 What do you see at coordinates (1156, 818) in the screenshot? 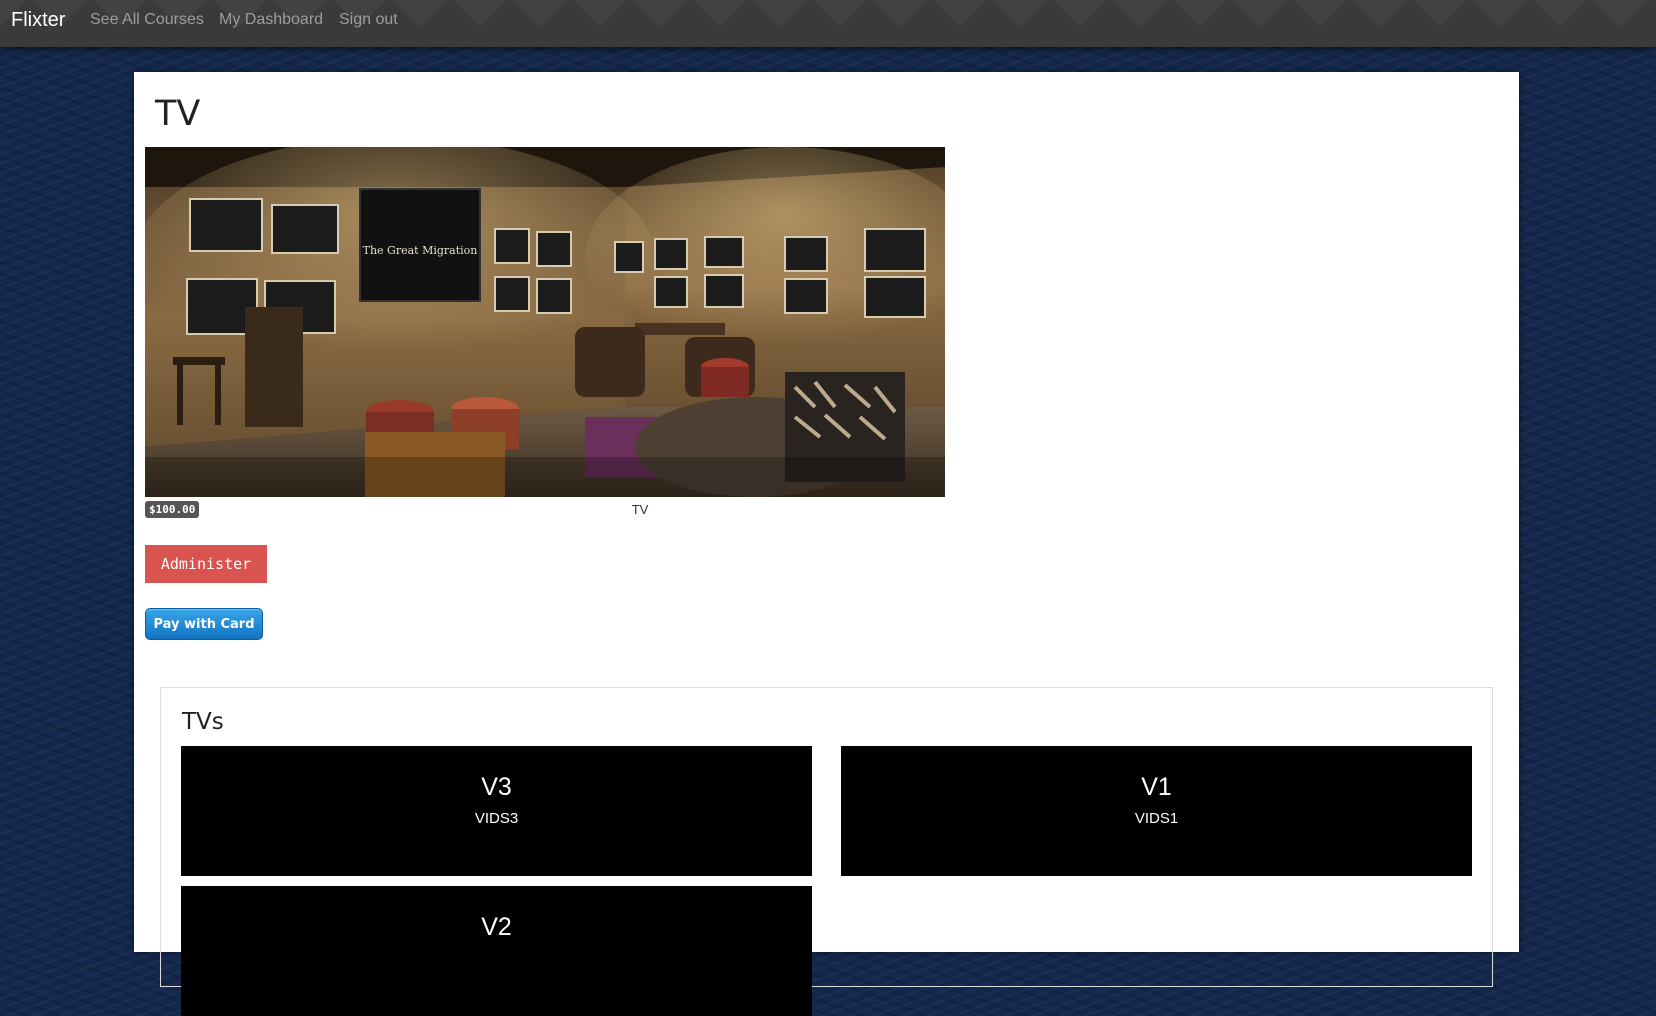
I see `video-subtitle: VIDS1` at bounding box center [1156, 818].